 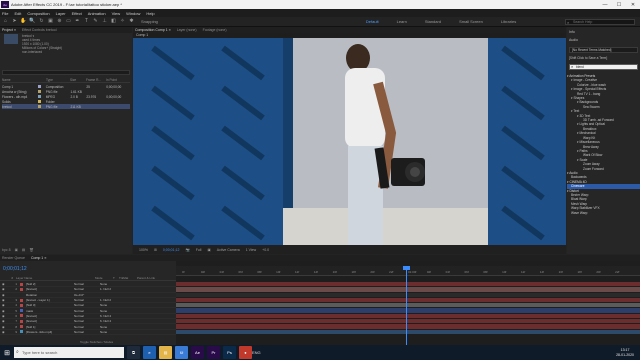 What do you see at coordinates (213, 352) in the screenshot?
I see `taskbar-app-icon: Pr` at bounding box center [213, 352].